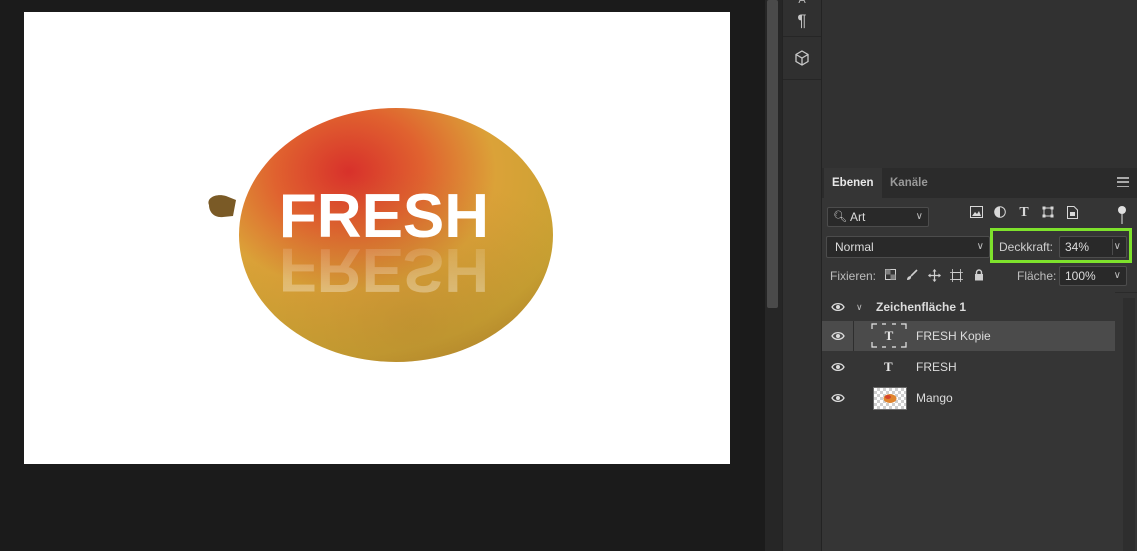 The height and width of the screenshot is (551, 1137). I want to click on layer-name-fresh-kopie: FRESH Kopie, so click(953, 336).